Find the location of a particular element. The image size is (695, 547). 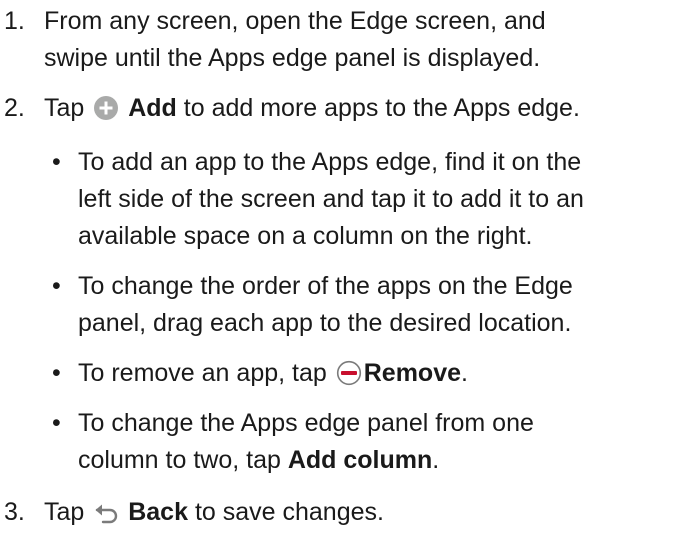

step-text: Tap Back to save changes. is located at coordinates (214, 512).